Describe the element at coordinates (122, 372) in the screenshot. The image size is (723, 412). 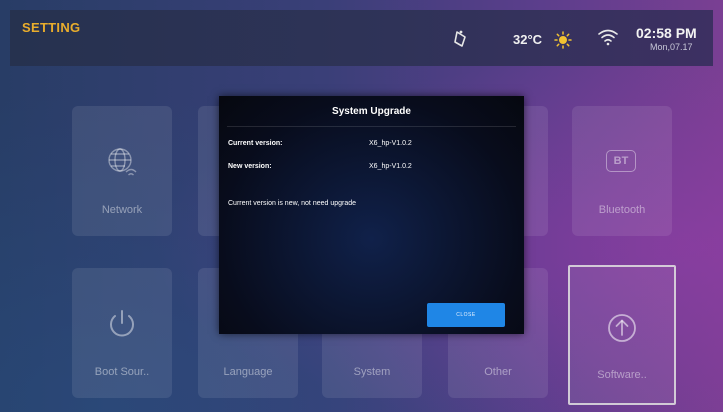
I see `tile-label: Boot Sour..` at that location.